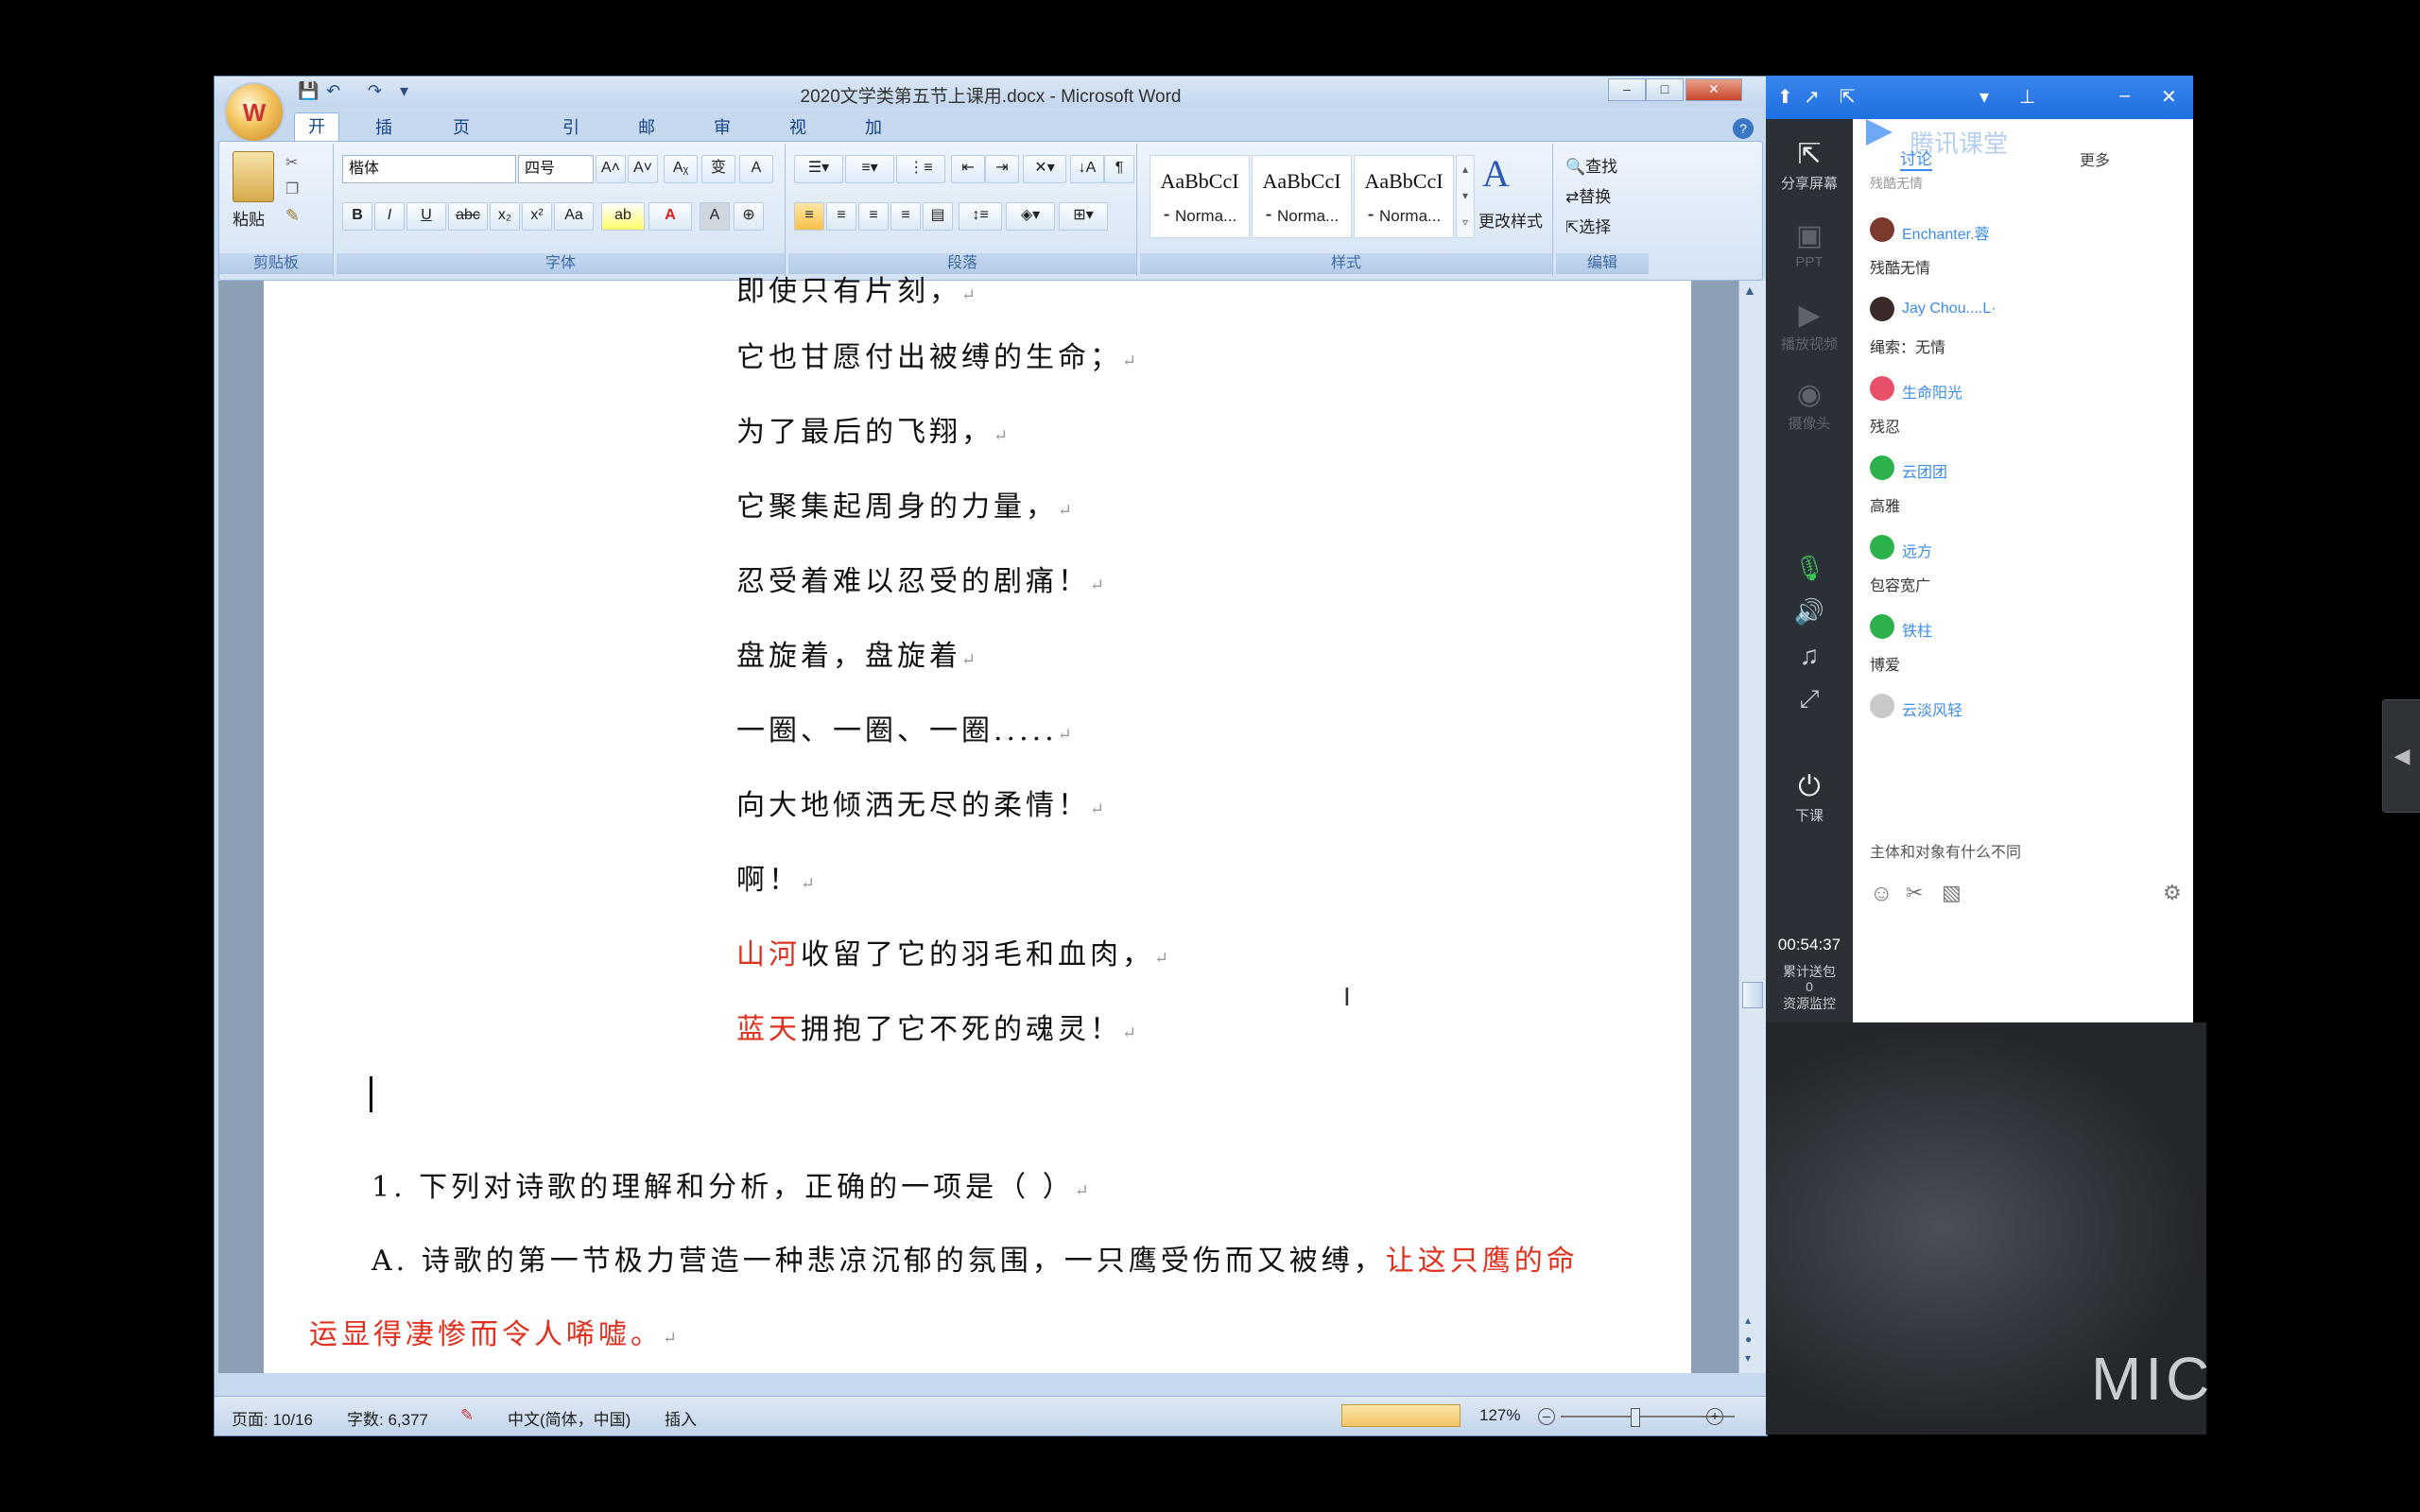 This screenshot has height=1512, width=2420. What do you see at coordinates (272, 1418) in the screenshot?
I see `status-page: 页面: 10/16` at bounding box center [272, 1418].